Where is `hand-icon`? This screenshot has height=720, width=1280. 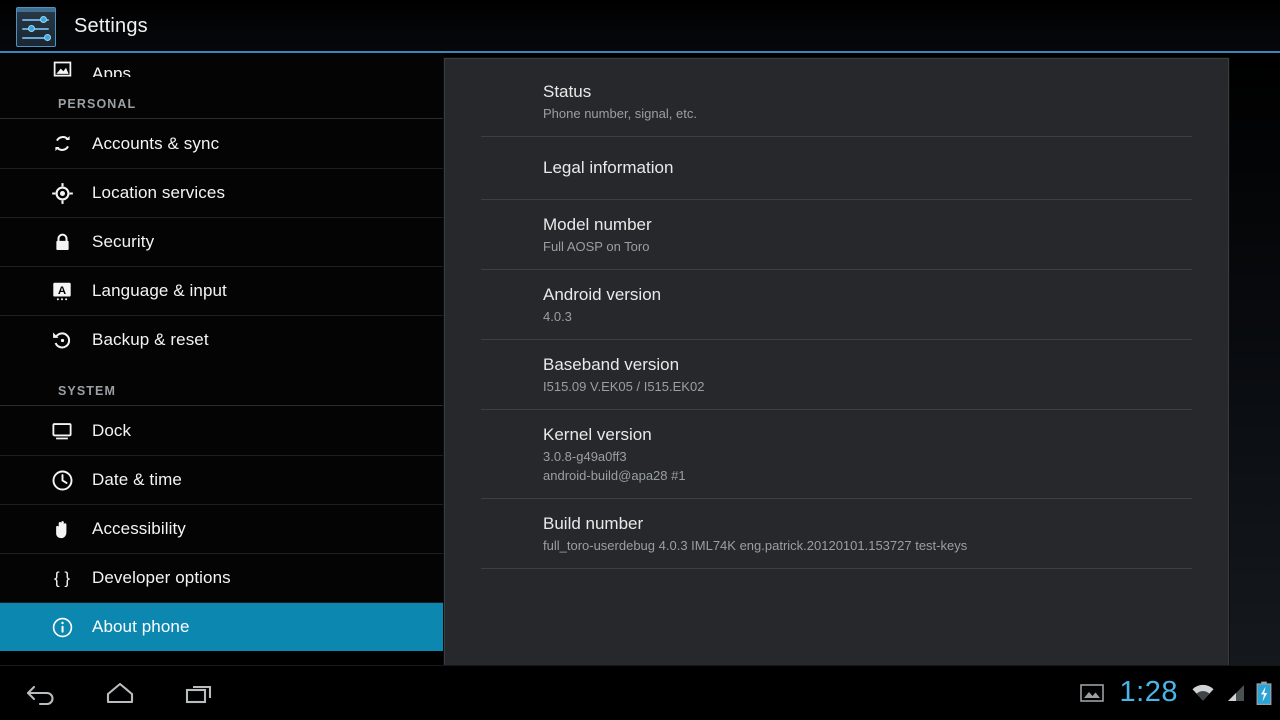 hand-icon is located at coordinates (62, 529).